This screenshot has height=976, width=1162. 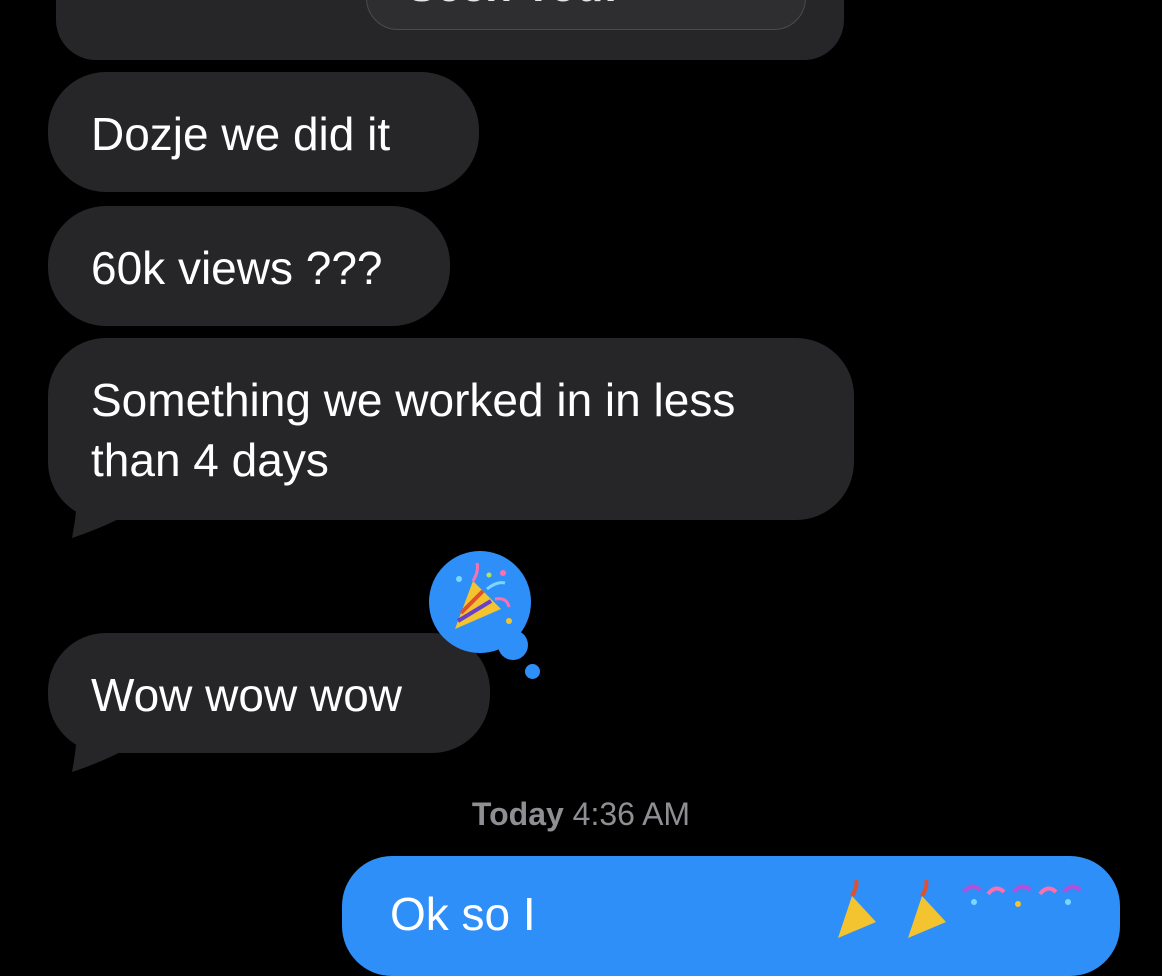 I want to click on timestamp: Today 4:36 AM, so click(x=581, y=814).